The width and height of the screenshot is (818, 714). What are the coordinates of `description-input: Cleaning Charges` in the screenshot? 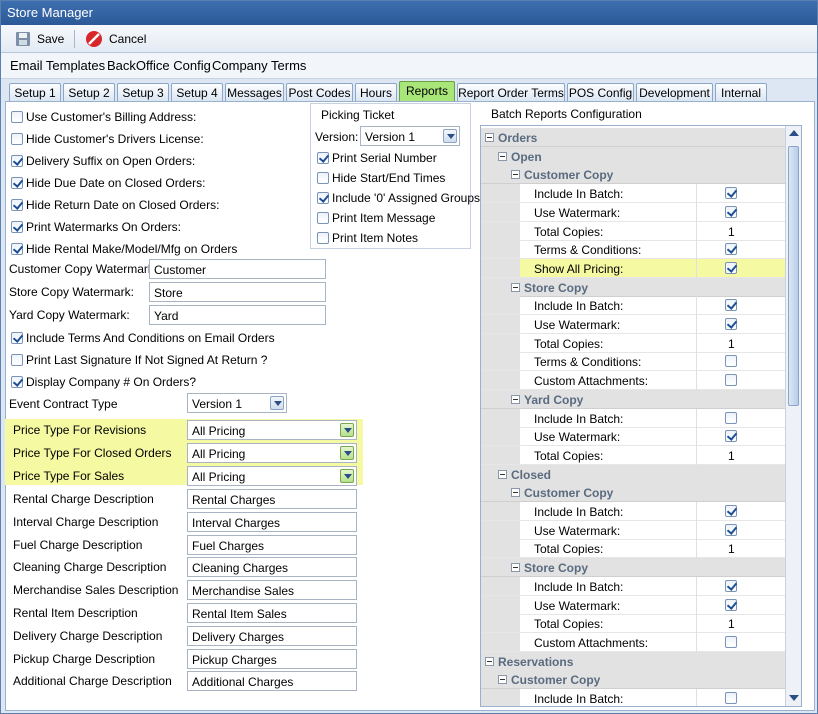 It's located at (272, 567).